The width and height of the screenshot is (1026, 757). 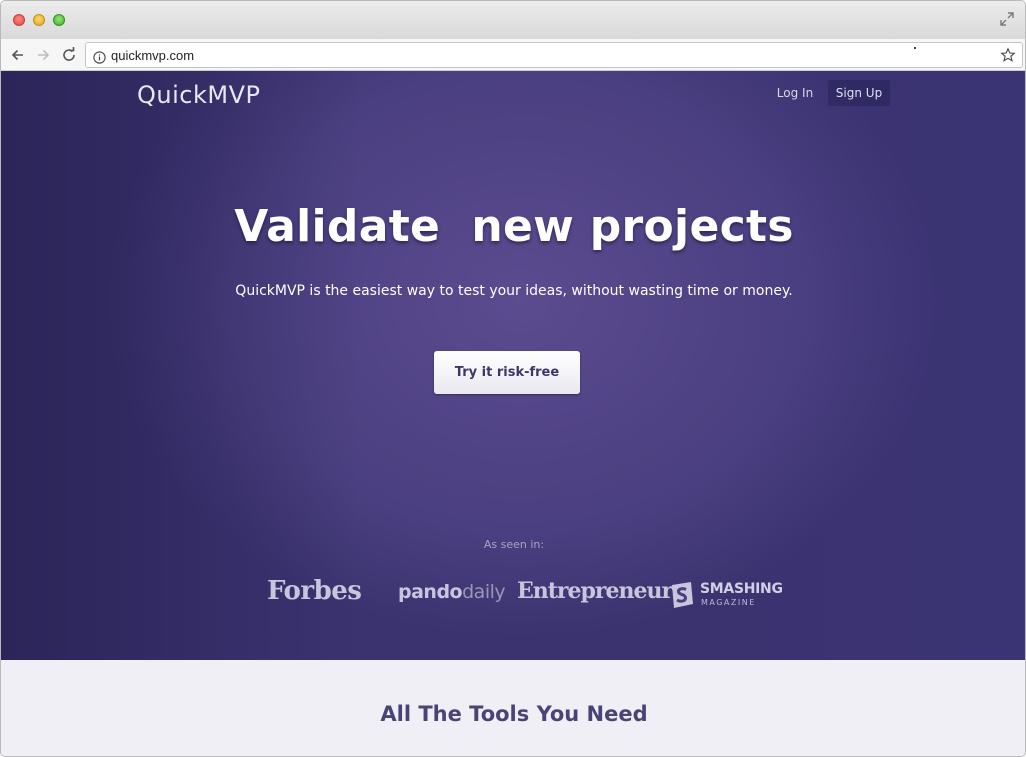 What do you see at coordinates (728, 602) in the screenshot?
I see `smashing-subtitle: MAGAZINE` at bounding box center [728, 602].